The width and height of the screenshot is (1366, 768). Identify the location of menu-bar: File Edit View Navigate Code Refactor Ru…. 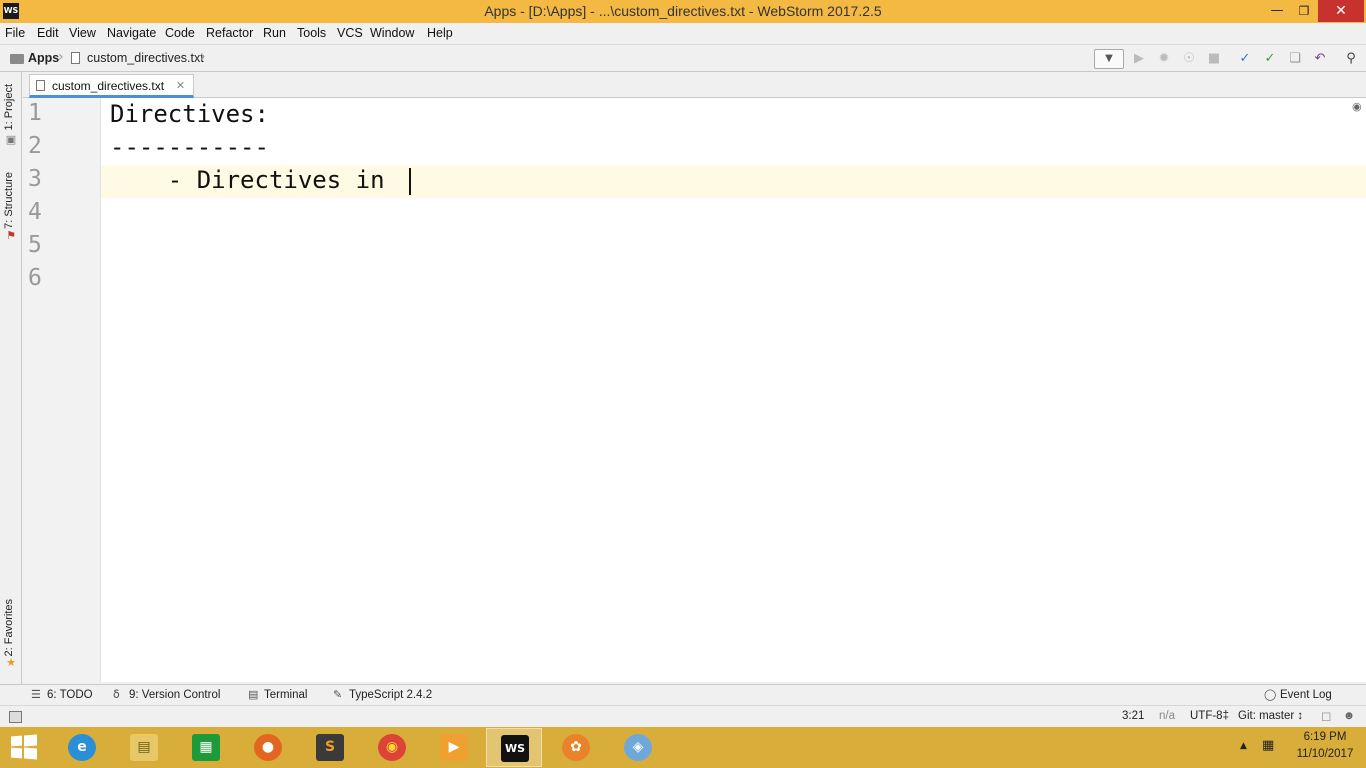
(683, 33).